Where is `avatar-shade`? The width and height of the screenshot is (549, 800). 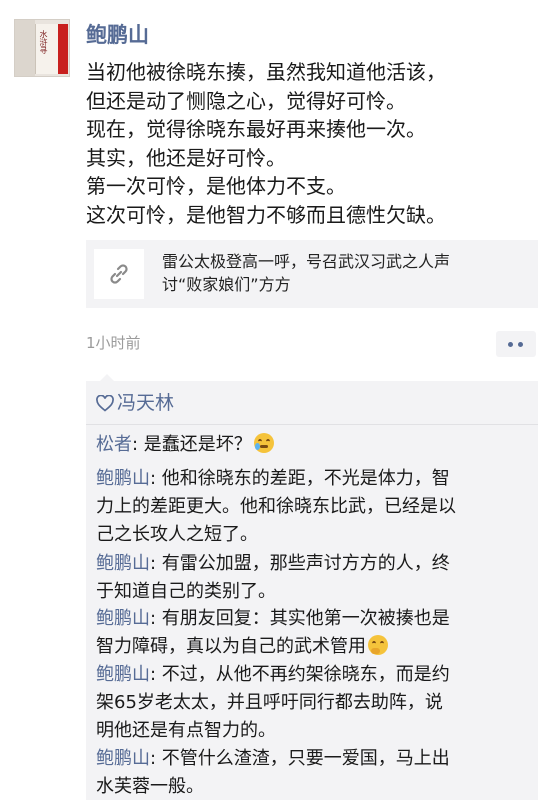 avatar-shade is located at coordinates (25, 48).